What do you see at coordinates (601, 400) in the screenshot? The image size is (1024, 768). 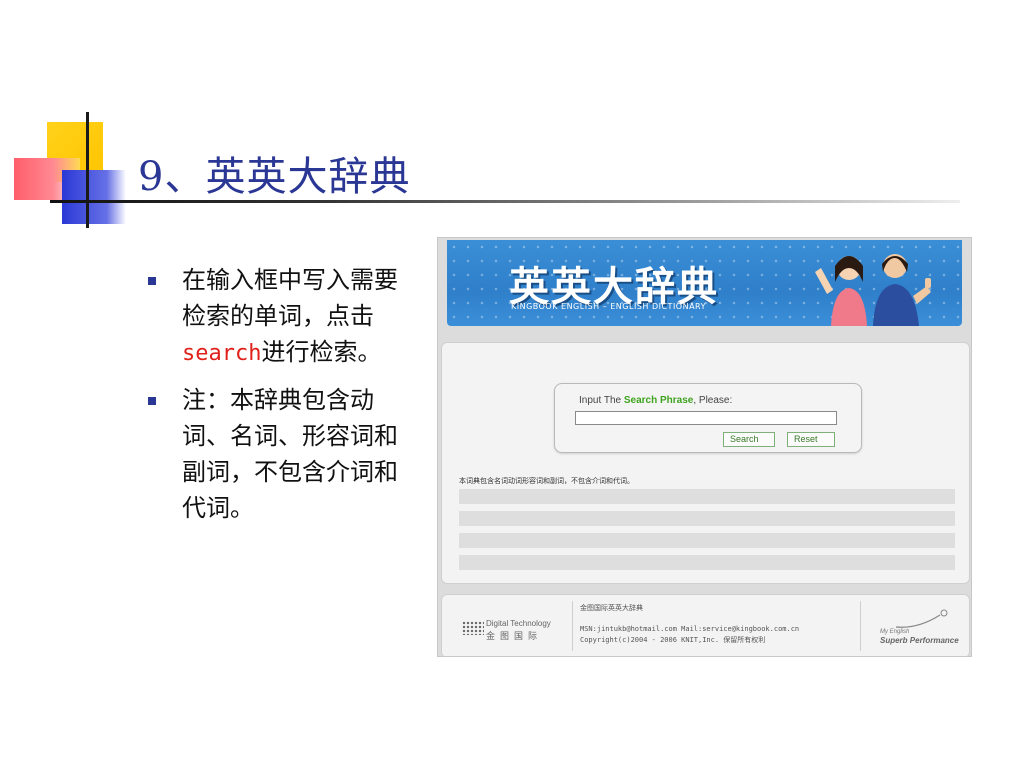 I see `search-prompt-prefix: Input The` at bounding box center [601, 400].